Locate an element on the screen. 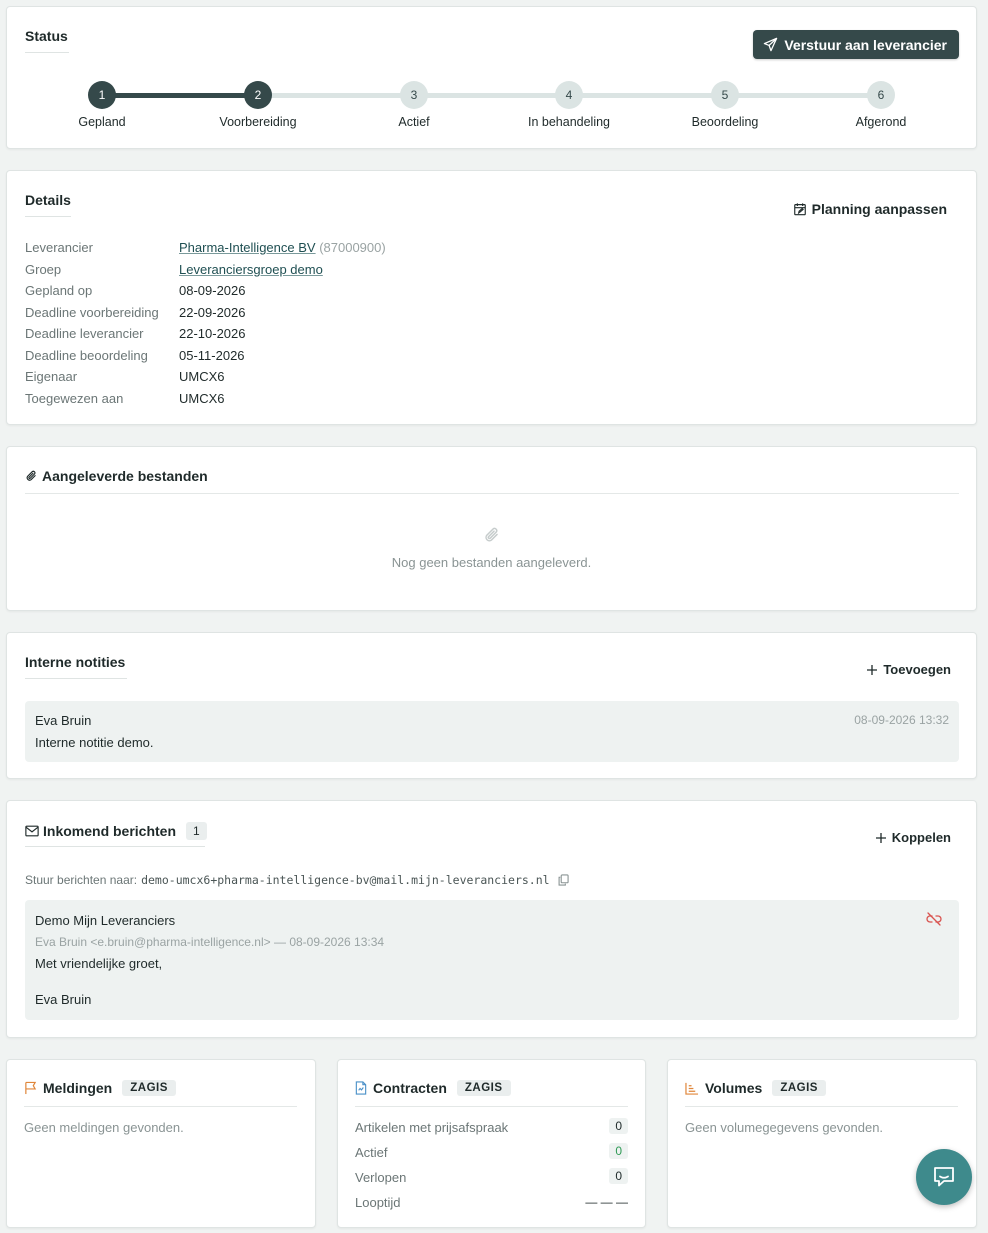 The width and height of the screenshot is (988, 1233). paper-plane-icon is located at coordinates (770, 44).